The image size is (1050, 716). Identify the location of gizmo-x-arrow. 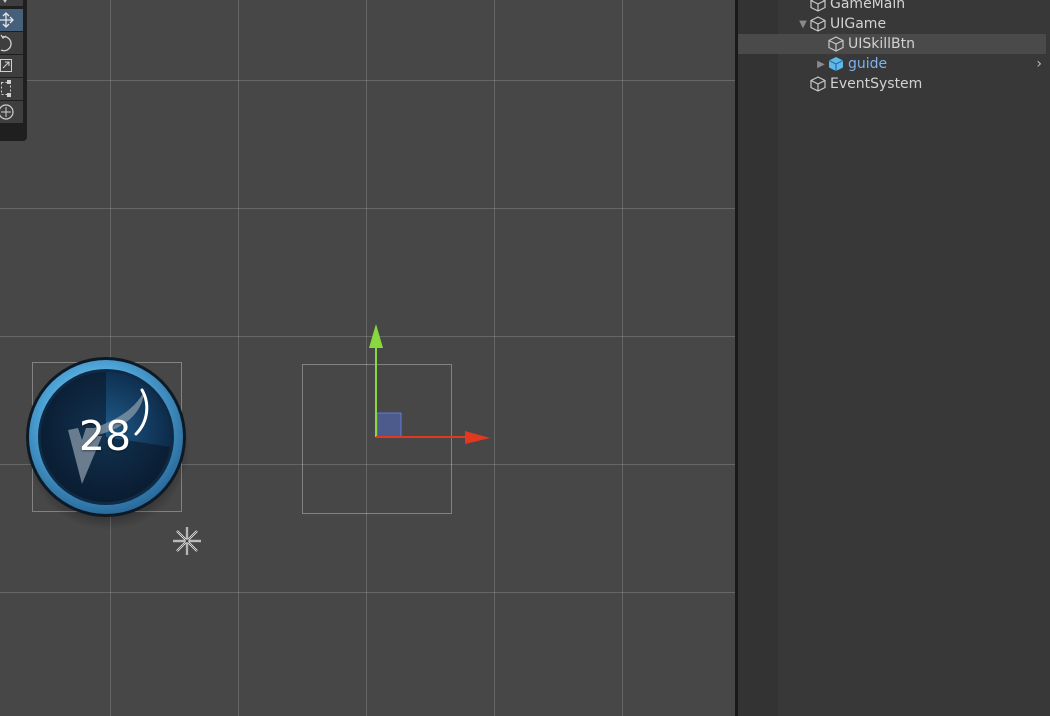
(477, 437).